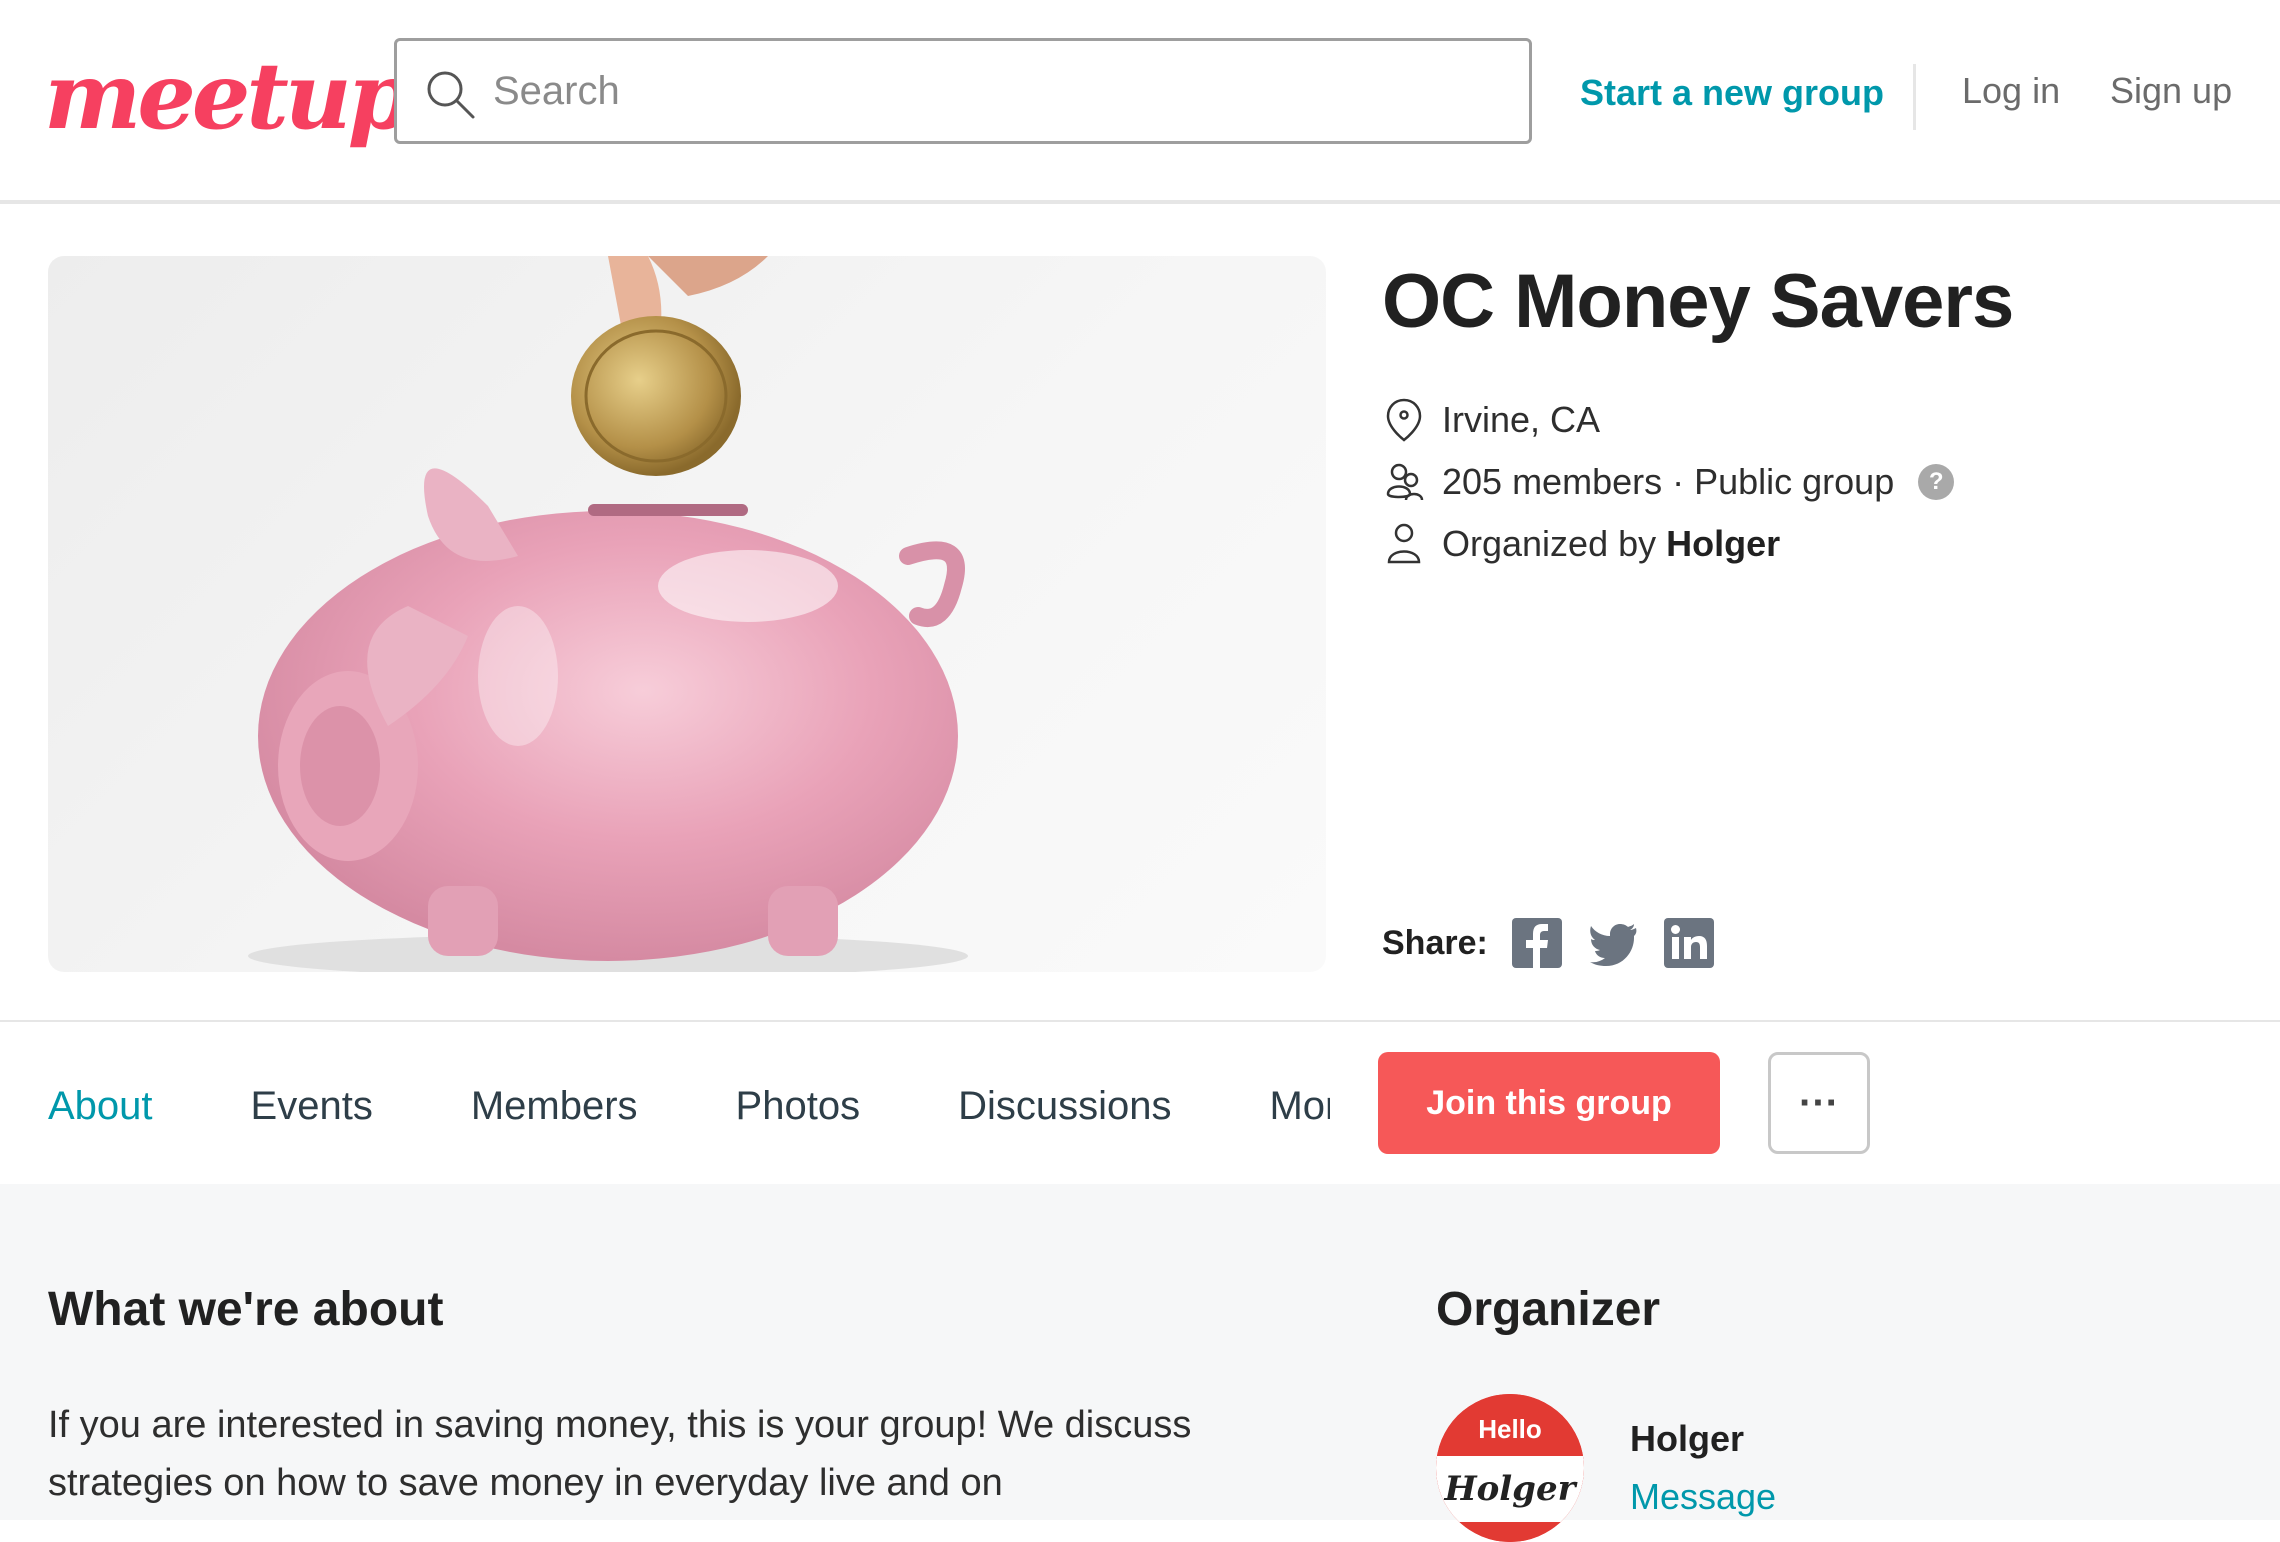  I want to click on nav-divider, so click(1914, 97).